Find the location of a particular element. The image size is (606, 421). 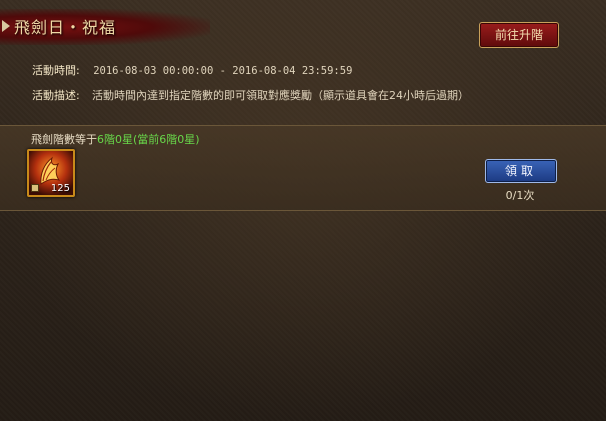

activity-desc-label: 活動描述: is located at coordinates (56, 95).